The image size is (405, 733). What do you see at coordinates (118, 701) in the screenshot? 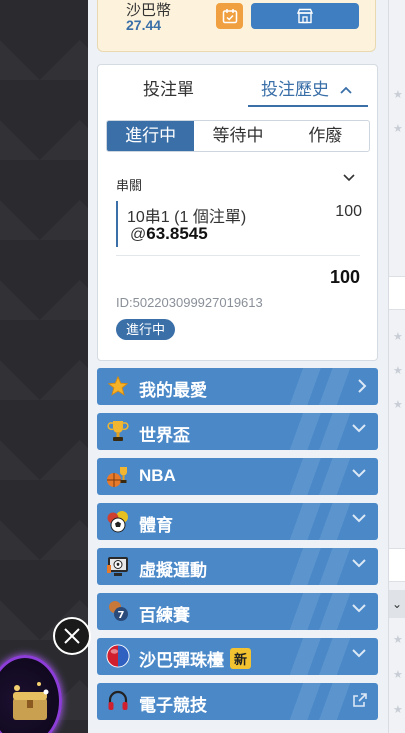
I see `headset-icon` at bounding box center [118, 701].